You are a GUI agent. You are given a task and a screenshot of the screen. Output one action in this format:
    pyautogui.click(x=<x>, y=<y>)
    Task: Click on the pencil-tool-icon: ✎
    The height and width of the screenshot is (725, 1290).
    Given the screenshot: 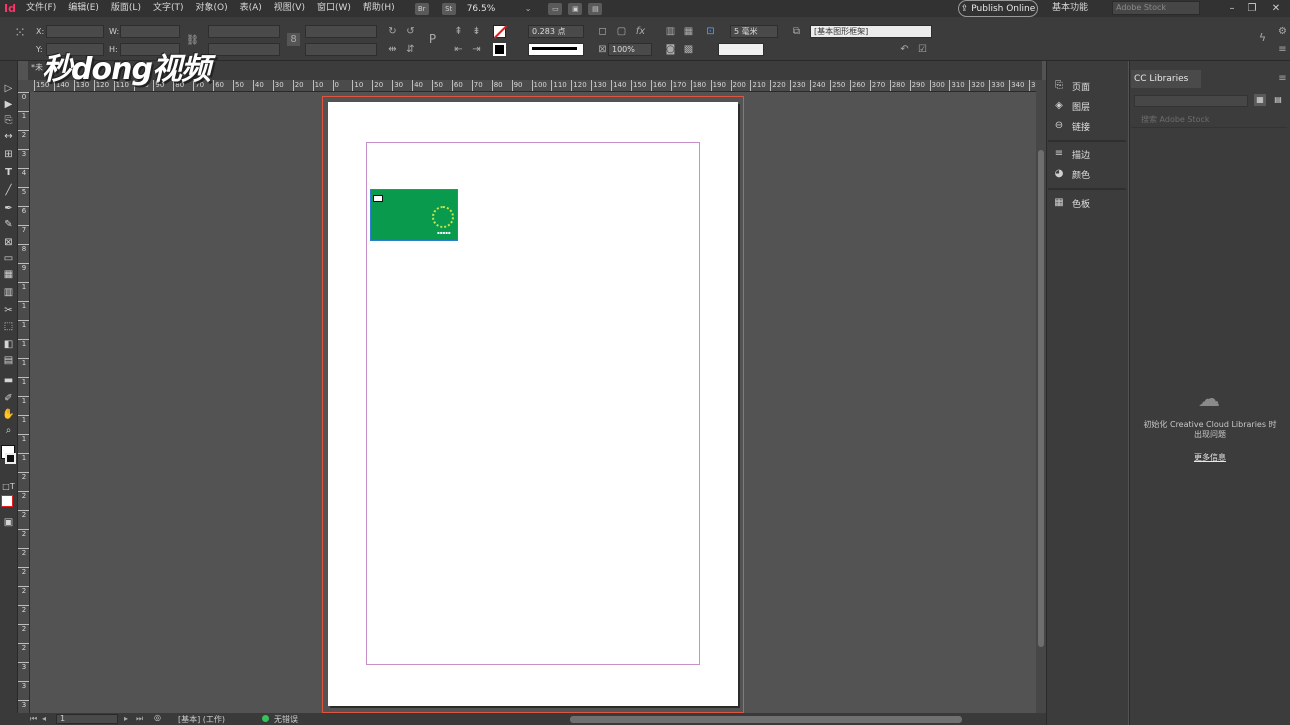 What is the action you would take?
    pyautogui.click(x=8, y=224)
    